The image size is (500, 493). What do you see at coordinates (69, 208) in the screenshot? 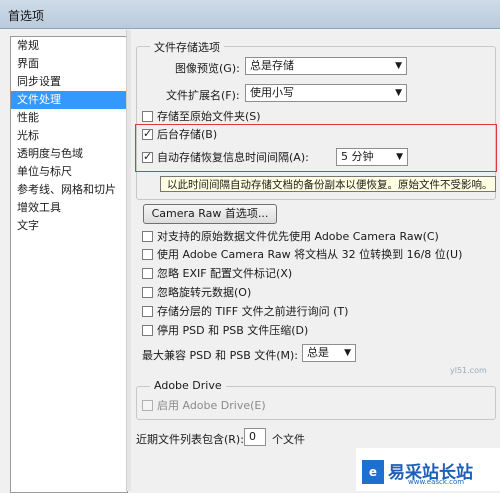
I see `sidebar-item-plugins: 增效工具` at bounding box center [69, 208].